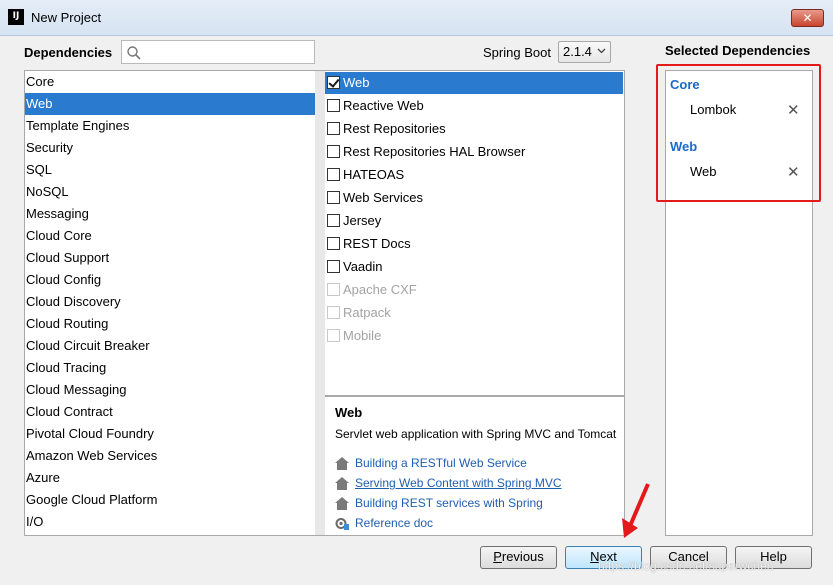 This screenshot has width=833, height=585. What do you see at coordinates (320, 303) in the screenshot?
I see `category-list-scrollbar` at bounding box center [320, 303].